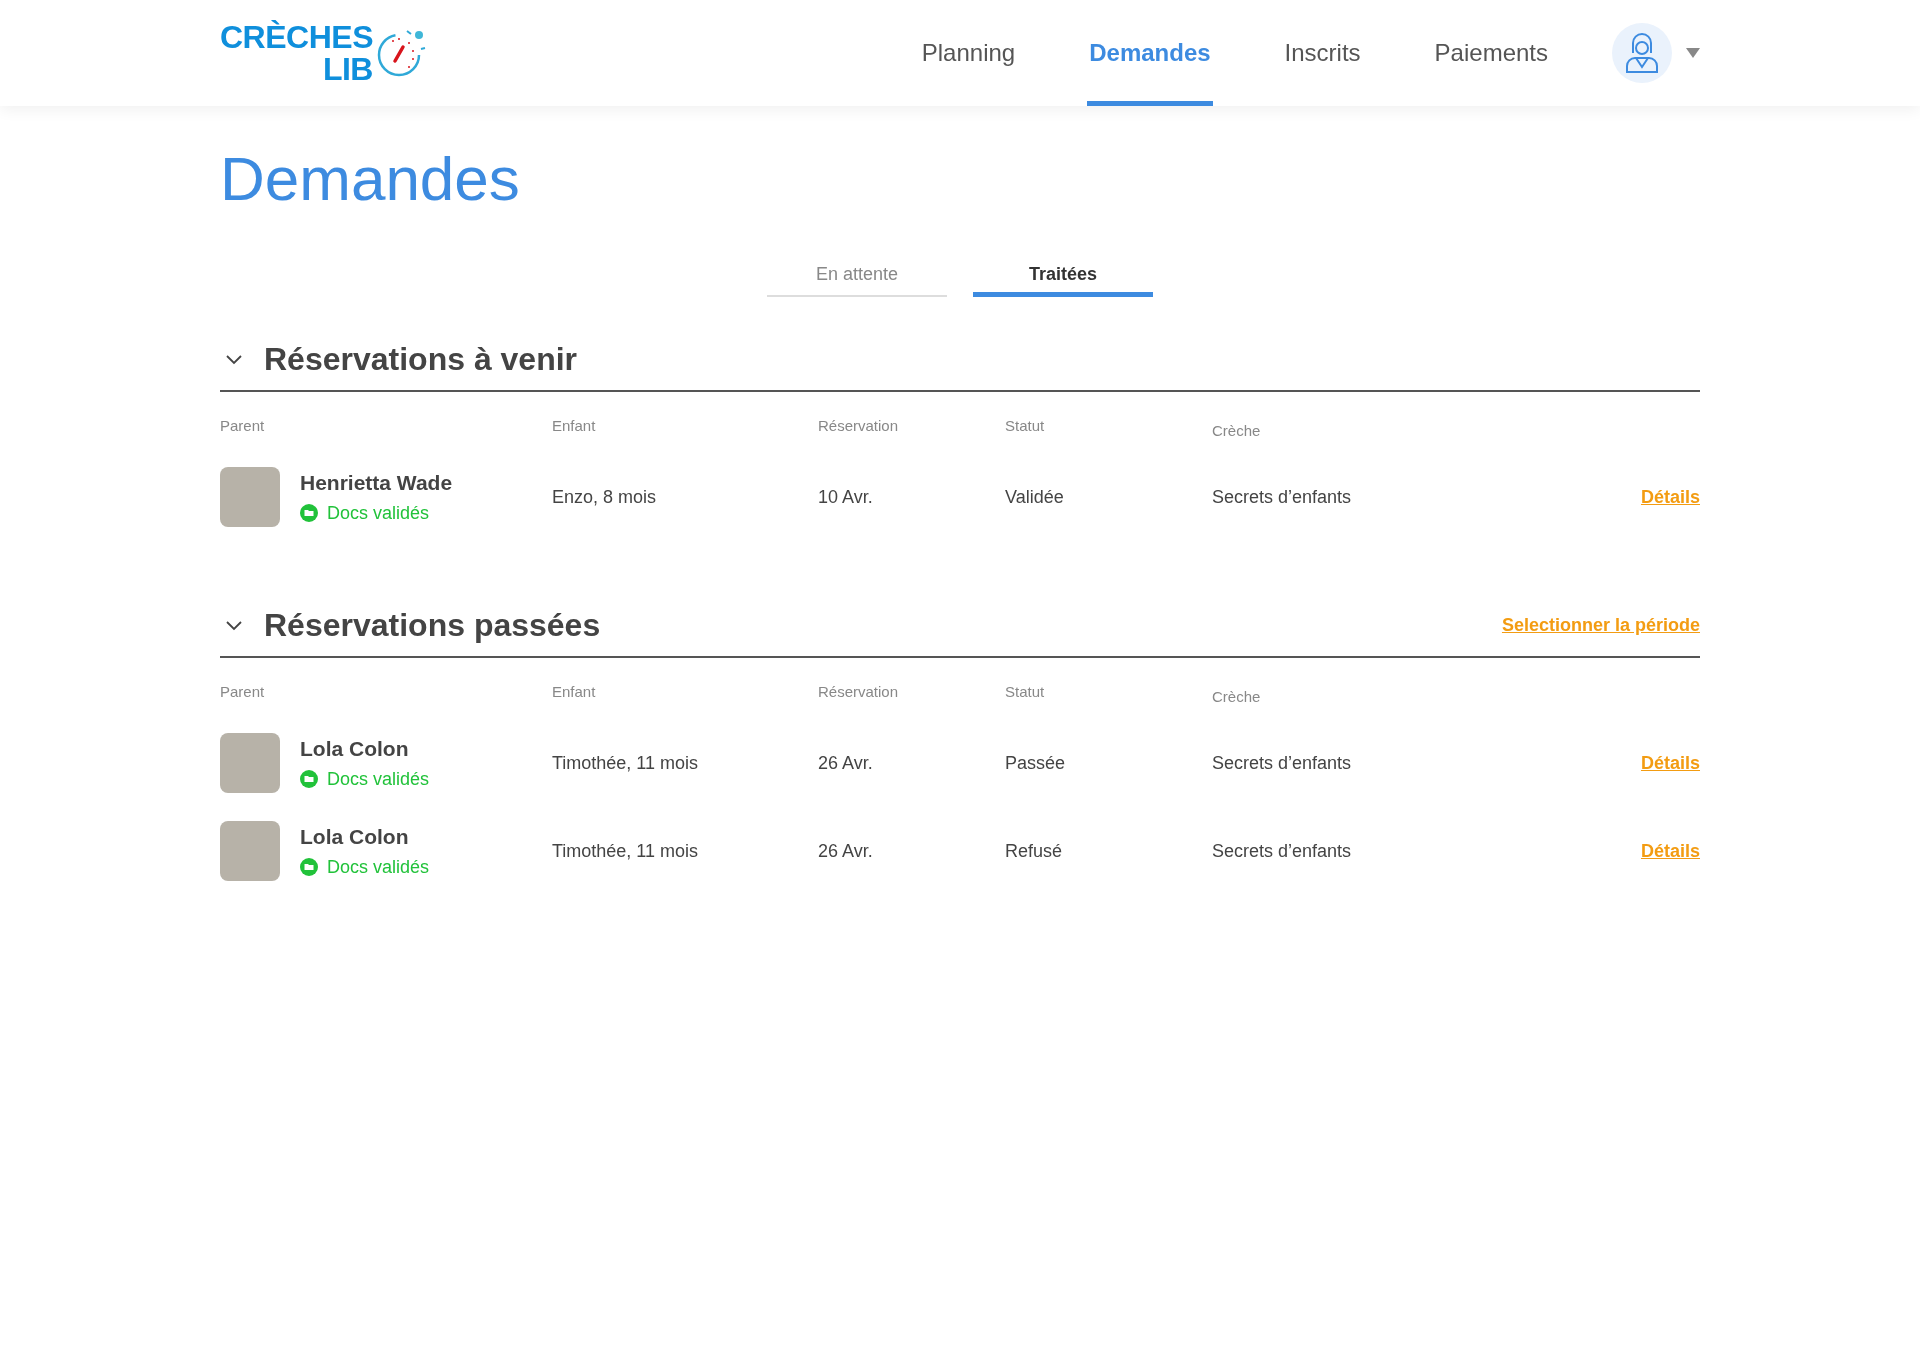 The width and height of the screenshot is (1920, 1367). What do you see at coordinates (1063, 277) in the screenshot?
I see `tab: Traitées` at bounding box center [1063, 277].